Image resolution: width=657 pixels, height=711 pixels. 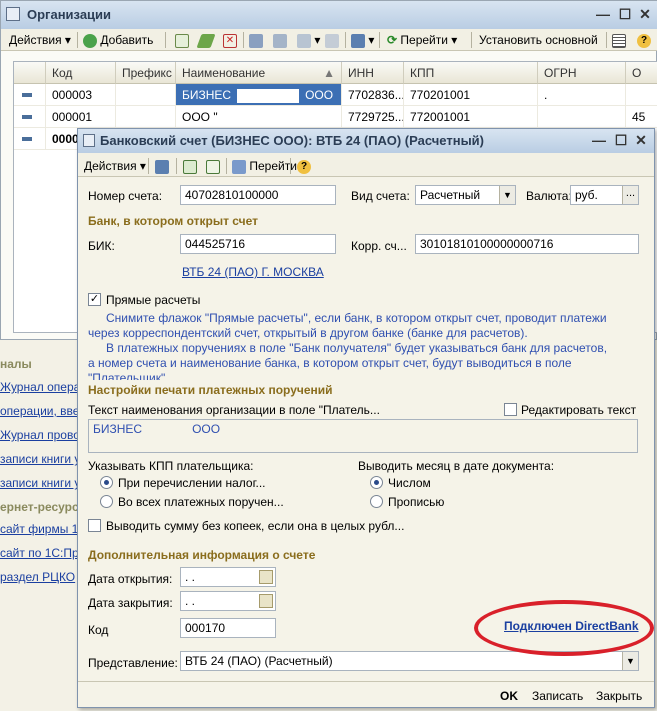 I want to click on open-date-field: . ., so click(x=228, y=577).